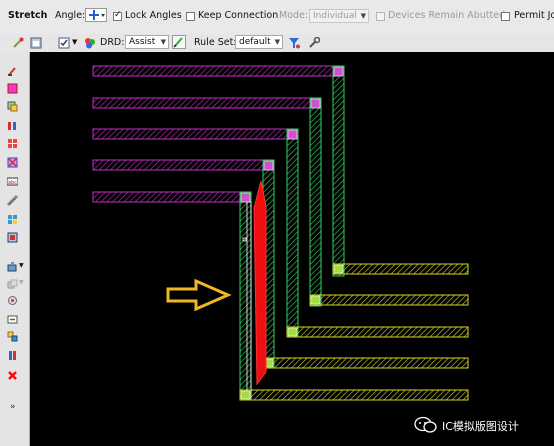  What do you see at coordinates (294, 15) in the screenshot?
I see `mode-label: Mode:` at bounding box center [294, 15].